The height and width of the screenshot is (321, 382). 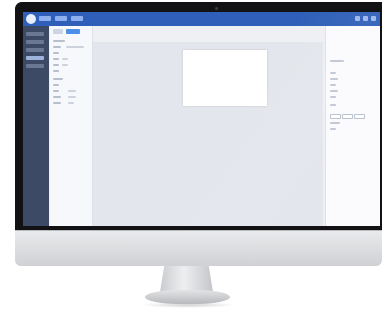 I want to click on close-icon, so click(x=373, y=18).